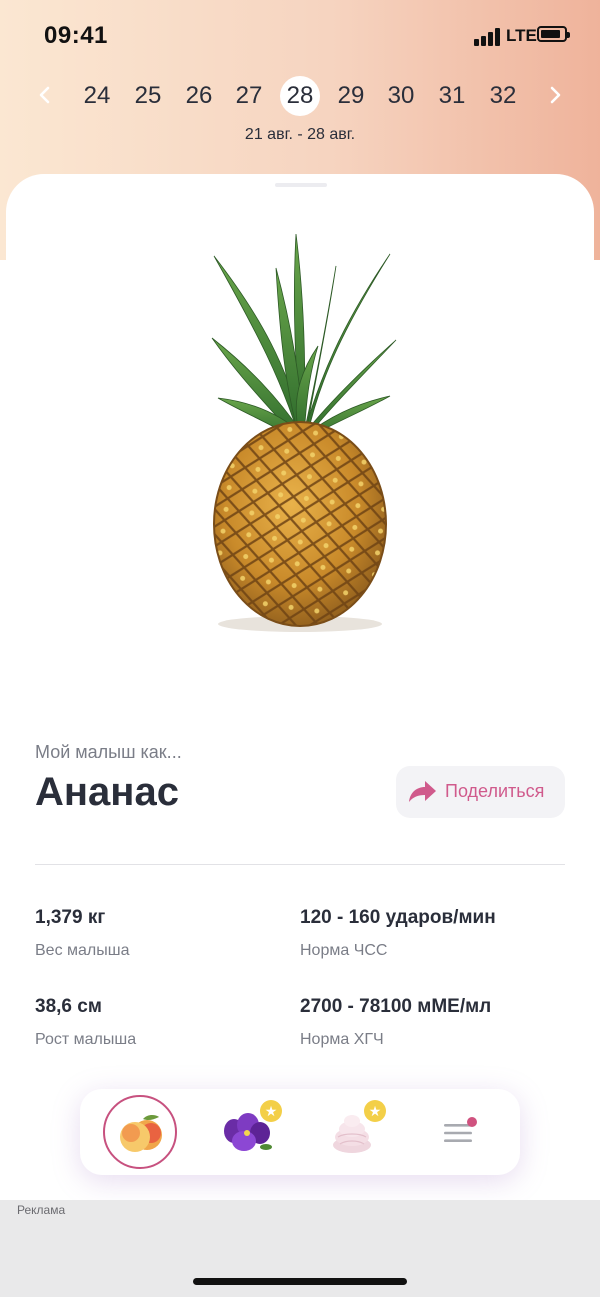 This screenshot has width=600, height=1297. I want to click on week-item: 31, so click(452, 96).